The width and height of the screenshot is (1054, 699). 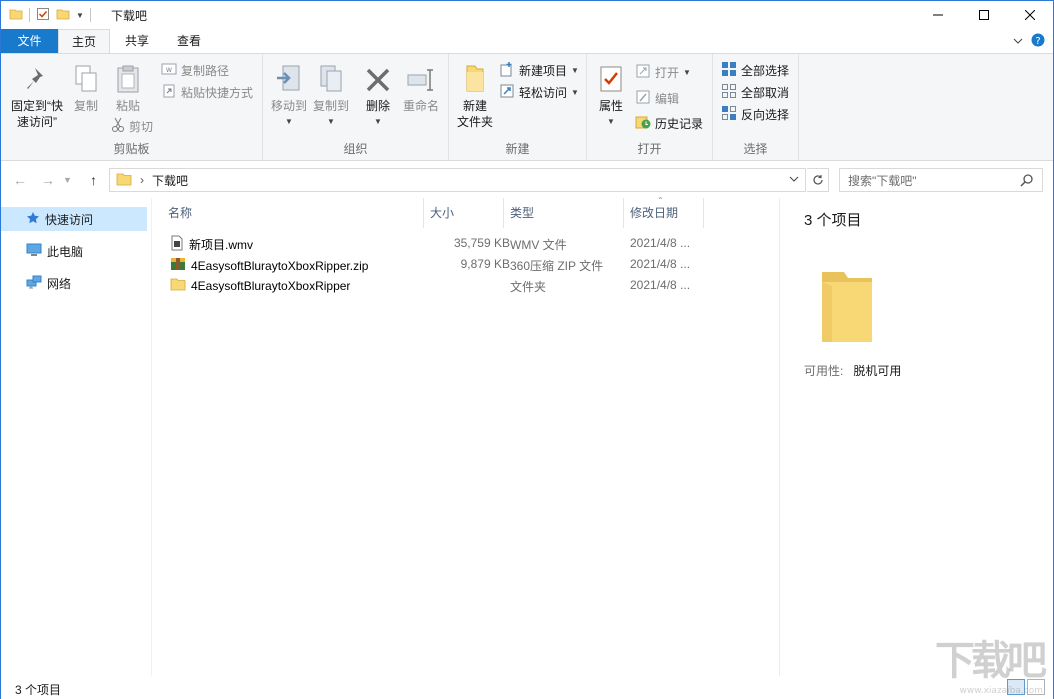 I want to click on pin-quick-access-button: 固定到“快 速访问”, so click(x=37, y=95).